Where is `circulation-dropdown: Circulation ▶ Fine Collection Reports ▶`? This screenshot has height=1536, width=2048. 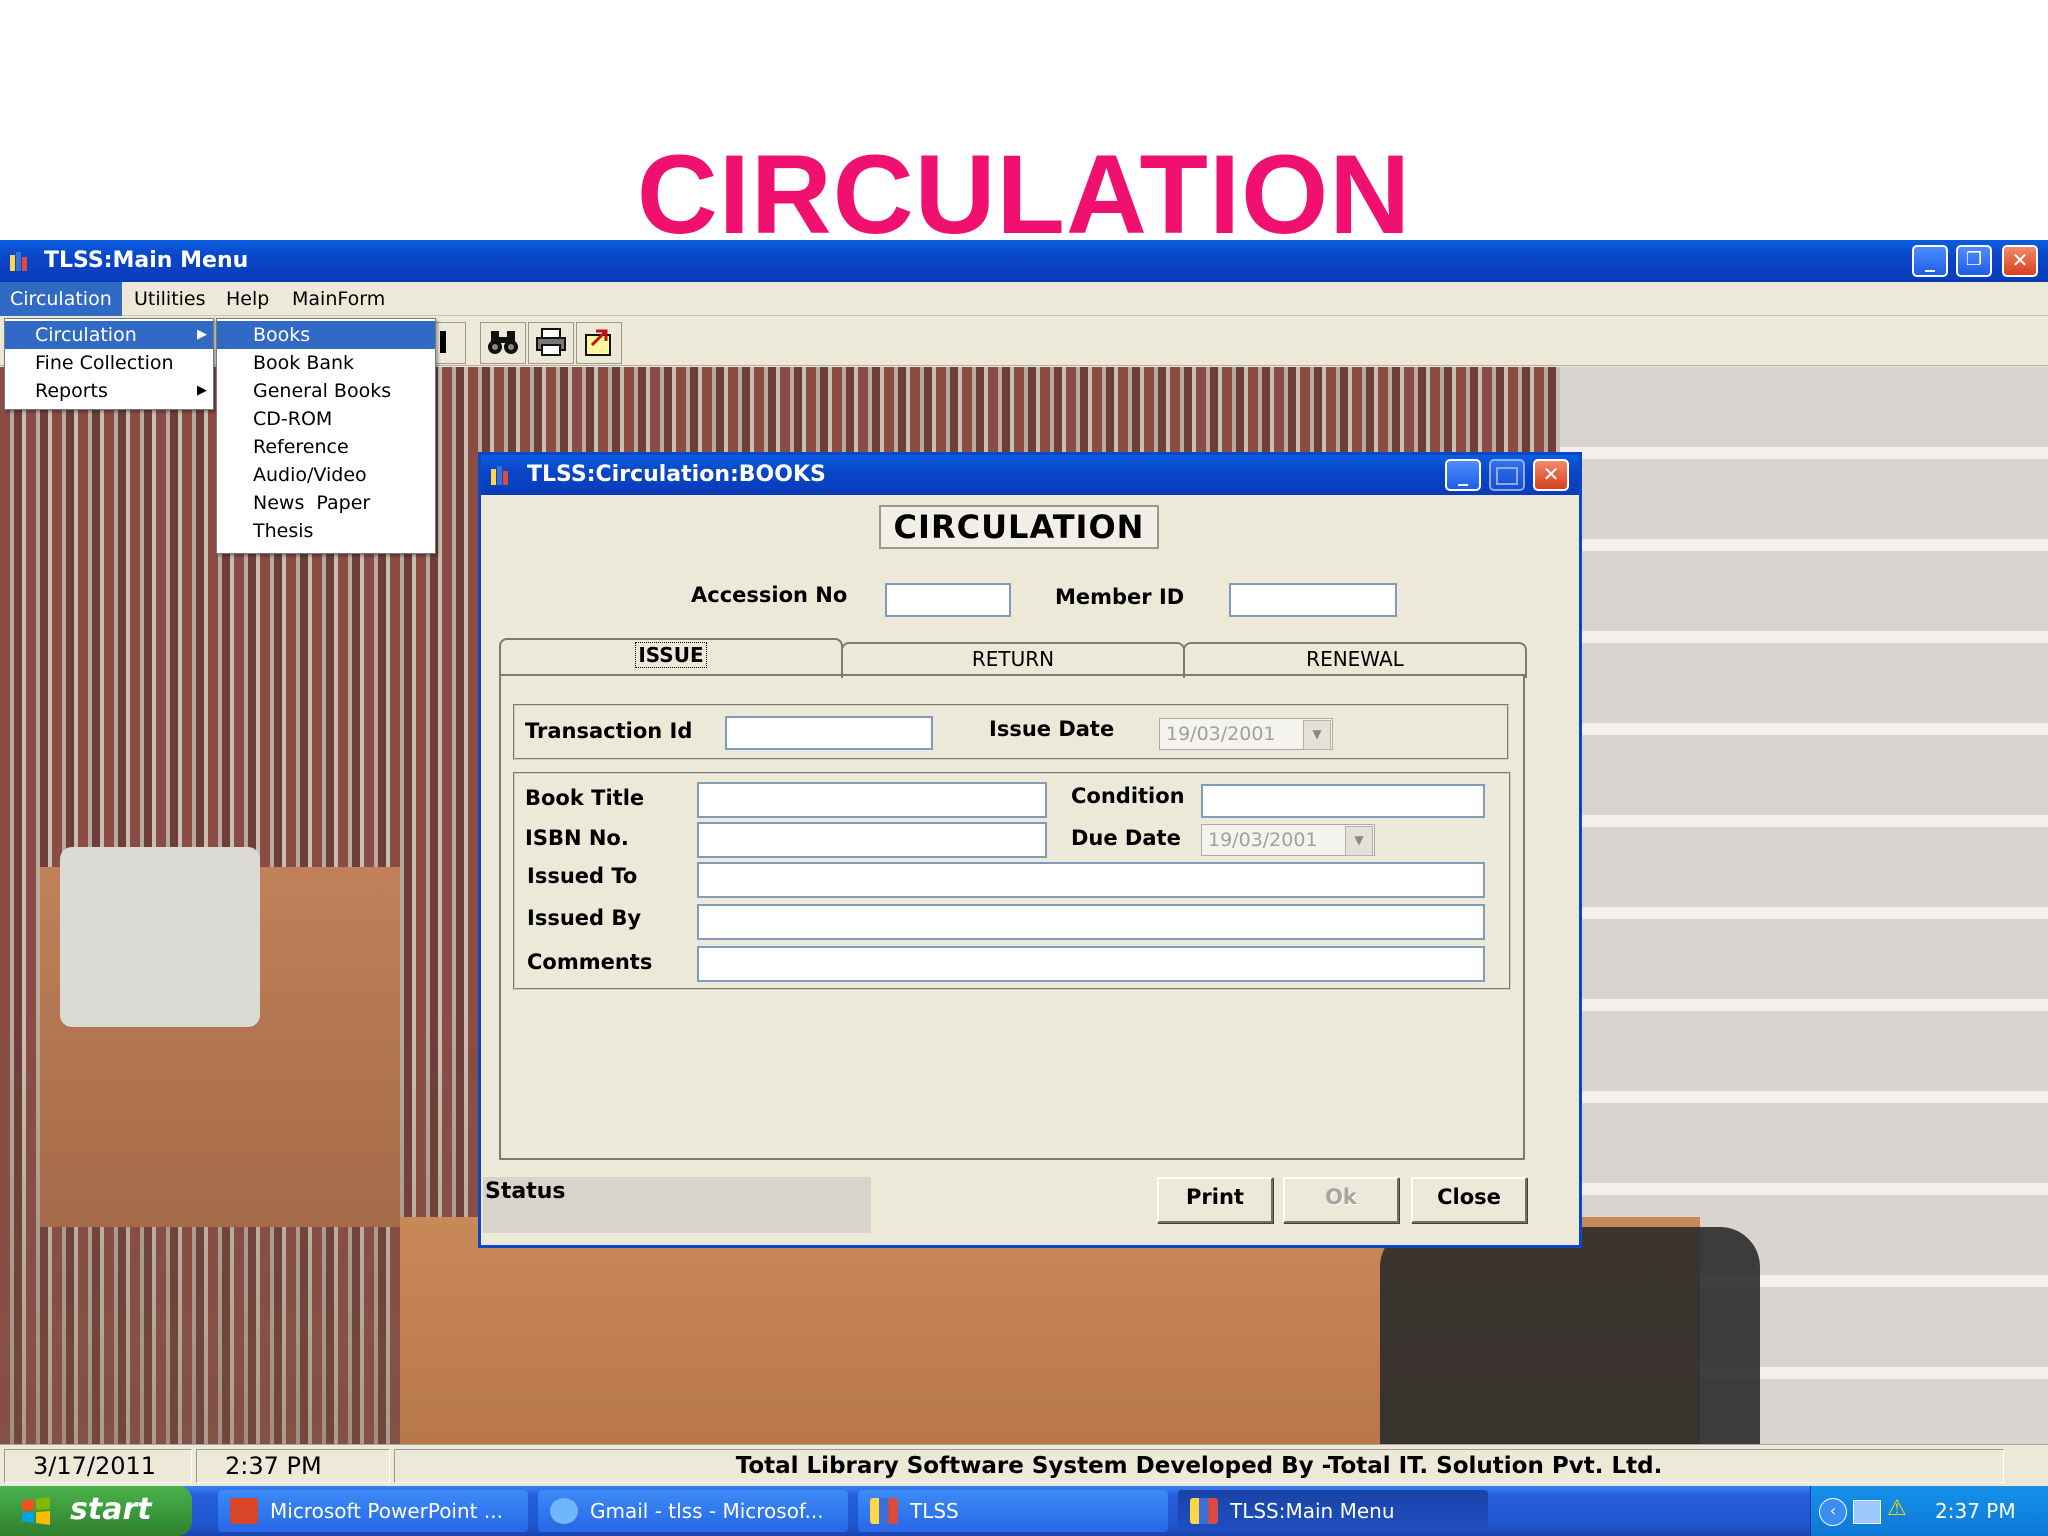
circulation-dropdown: Circulation ▶ Fine Collection Reports ▶ is located at coordinates (109, 364).